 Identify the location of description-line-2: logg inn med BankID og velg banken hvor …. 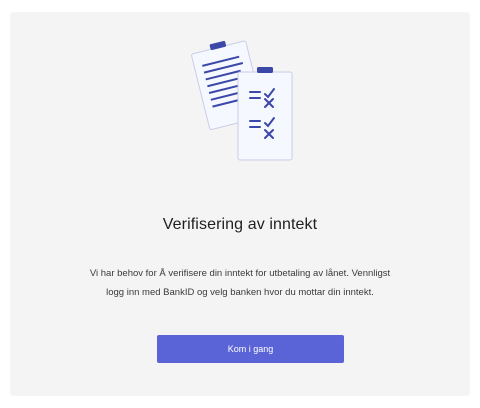
(240, 292).